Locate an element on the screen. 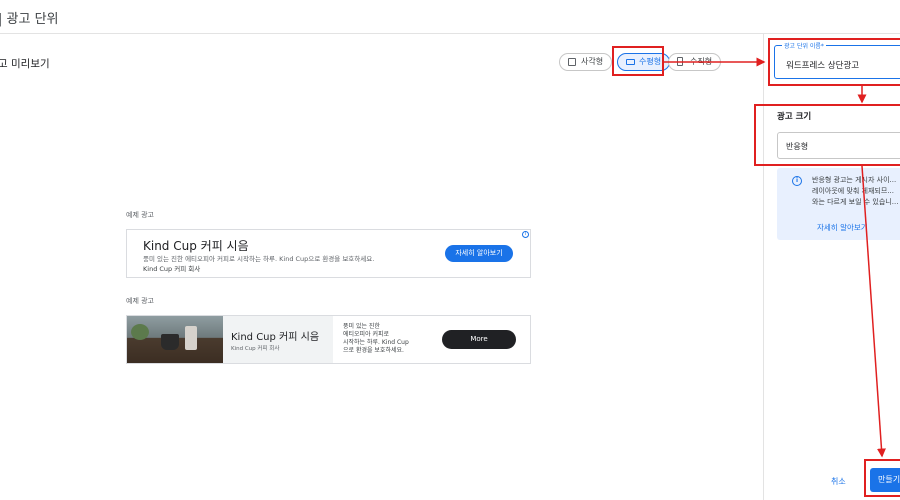 This screenshot has height=500, width=900. settings-panel is located at coordinates (831, 267).